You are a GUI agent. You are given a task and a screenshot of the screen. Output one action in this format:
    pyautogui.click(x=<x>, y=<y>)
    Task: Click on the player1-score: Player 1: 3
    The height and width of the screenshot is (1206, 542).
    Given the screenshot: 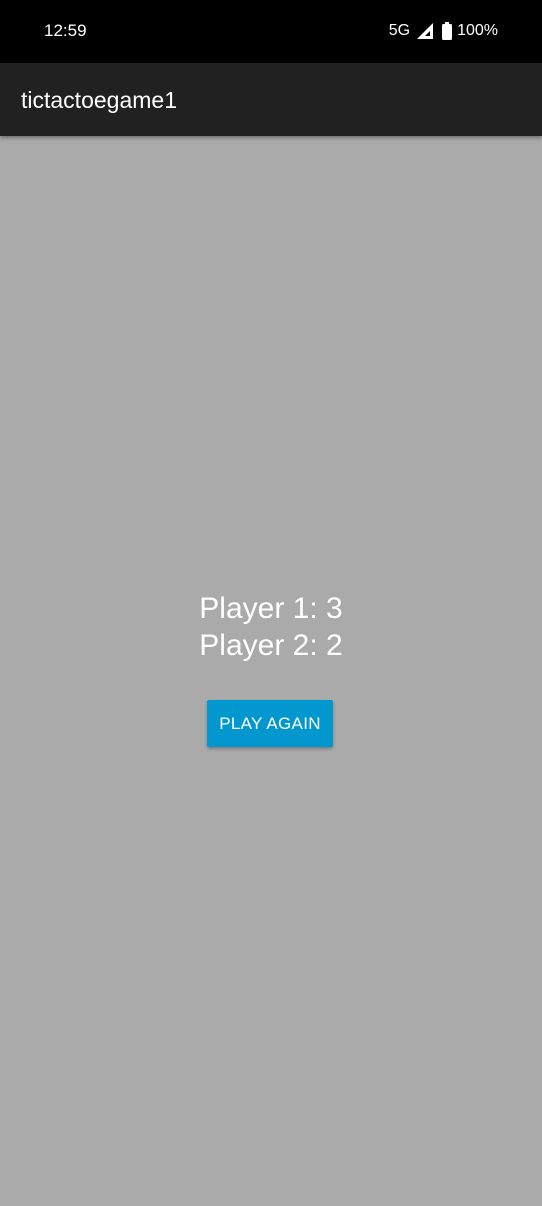 What is the action you would take?
    pyautogui.click(x=271, y=608)
    